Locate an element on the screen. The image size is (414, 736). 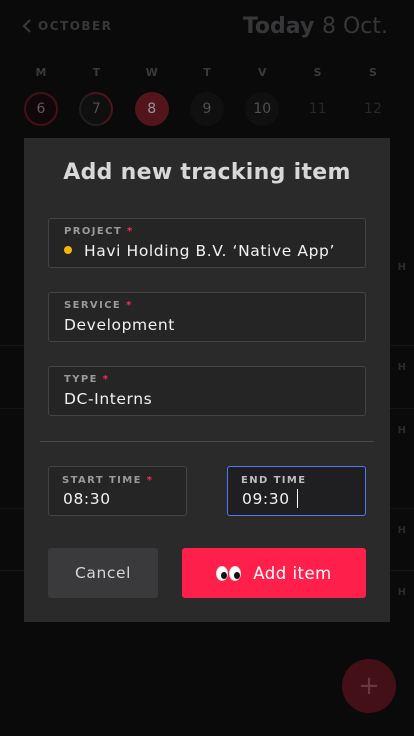
service-label-text: SERVICE is located at coordinates (93, 305).